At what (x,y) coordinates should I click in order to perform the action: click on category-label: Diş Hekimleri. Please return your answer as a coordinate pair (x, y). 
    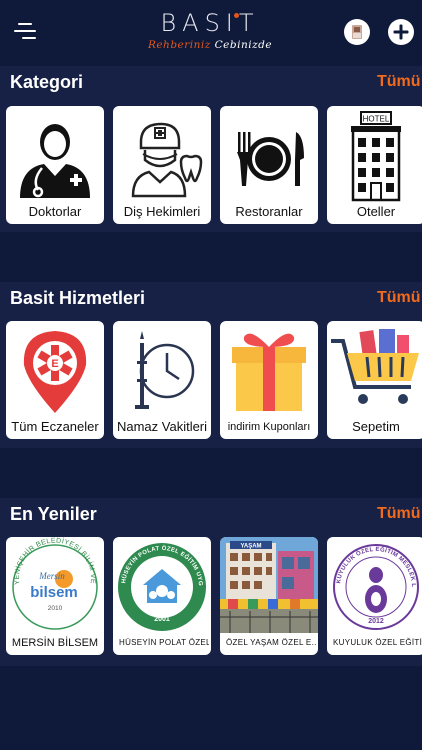
    Looking at the image, I should click on (162, 211).